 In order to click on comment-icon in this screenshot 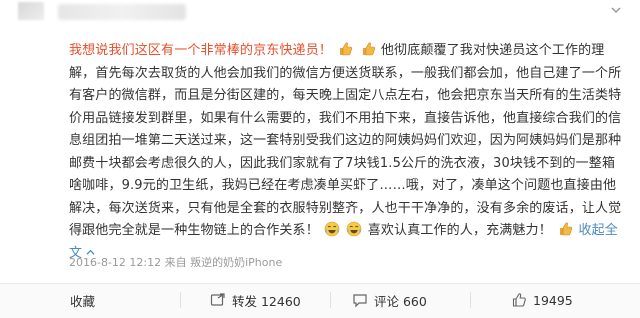, I will do `click(360, 301)`.